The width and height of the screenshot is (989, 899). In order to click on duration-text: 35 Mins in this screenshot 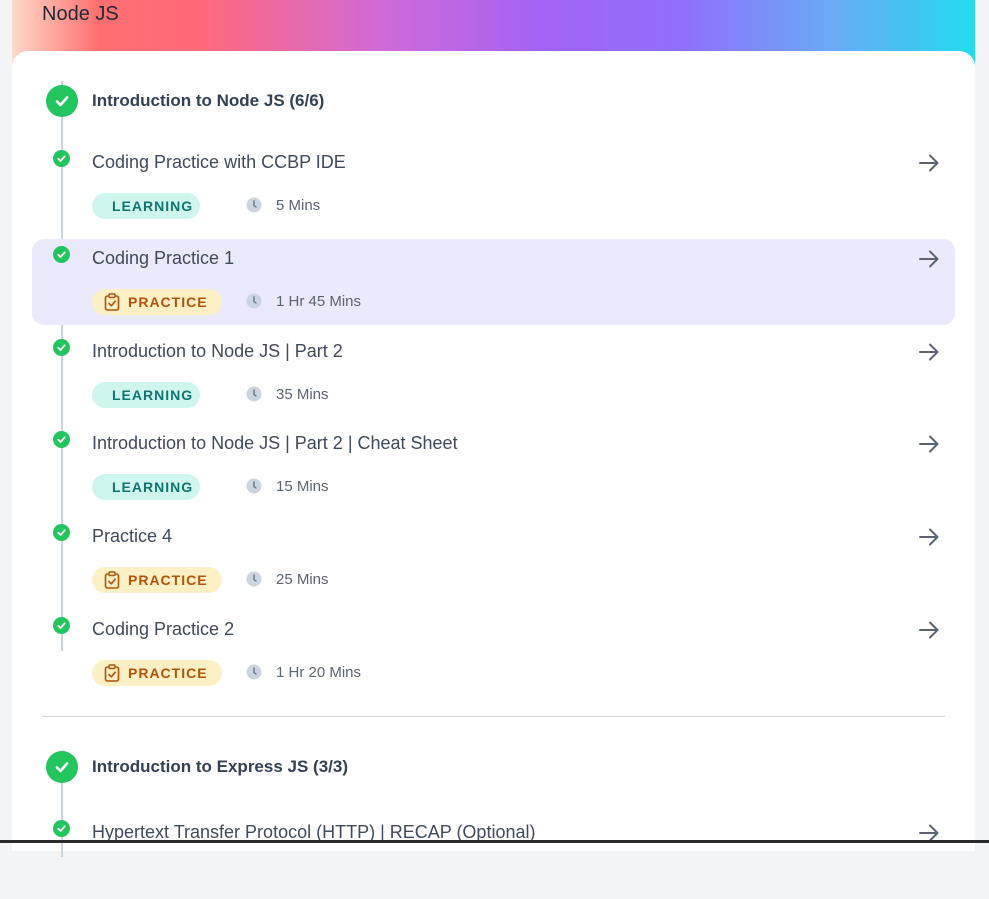, I will do `click(302, 394)`.